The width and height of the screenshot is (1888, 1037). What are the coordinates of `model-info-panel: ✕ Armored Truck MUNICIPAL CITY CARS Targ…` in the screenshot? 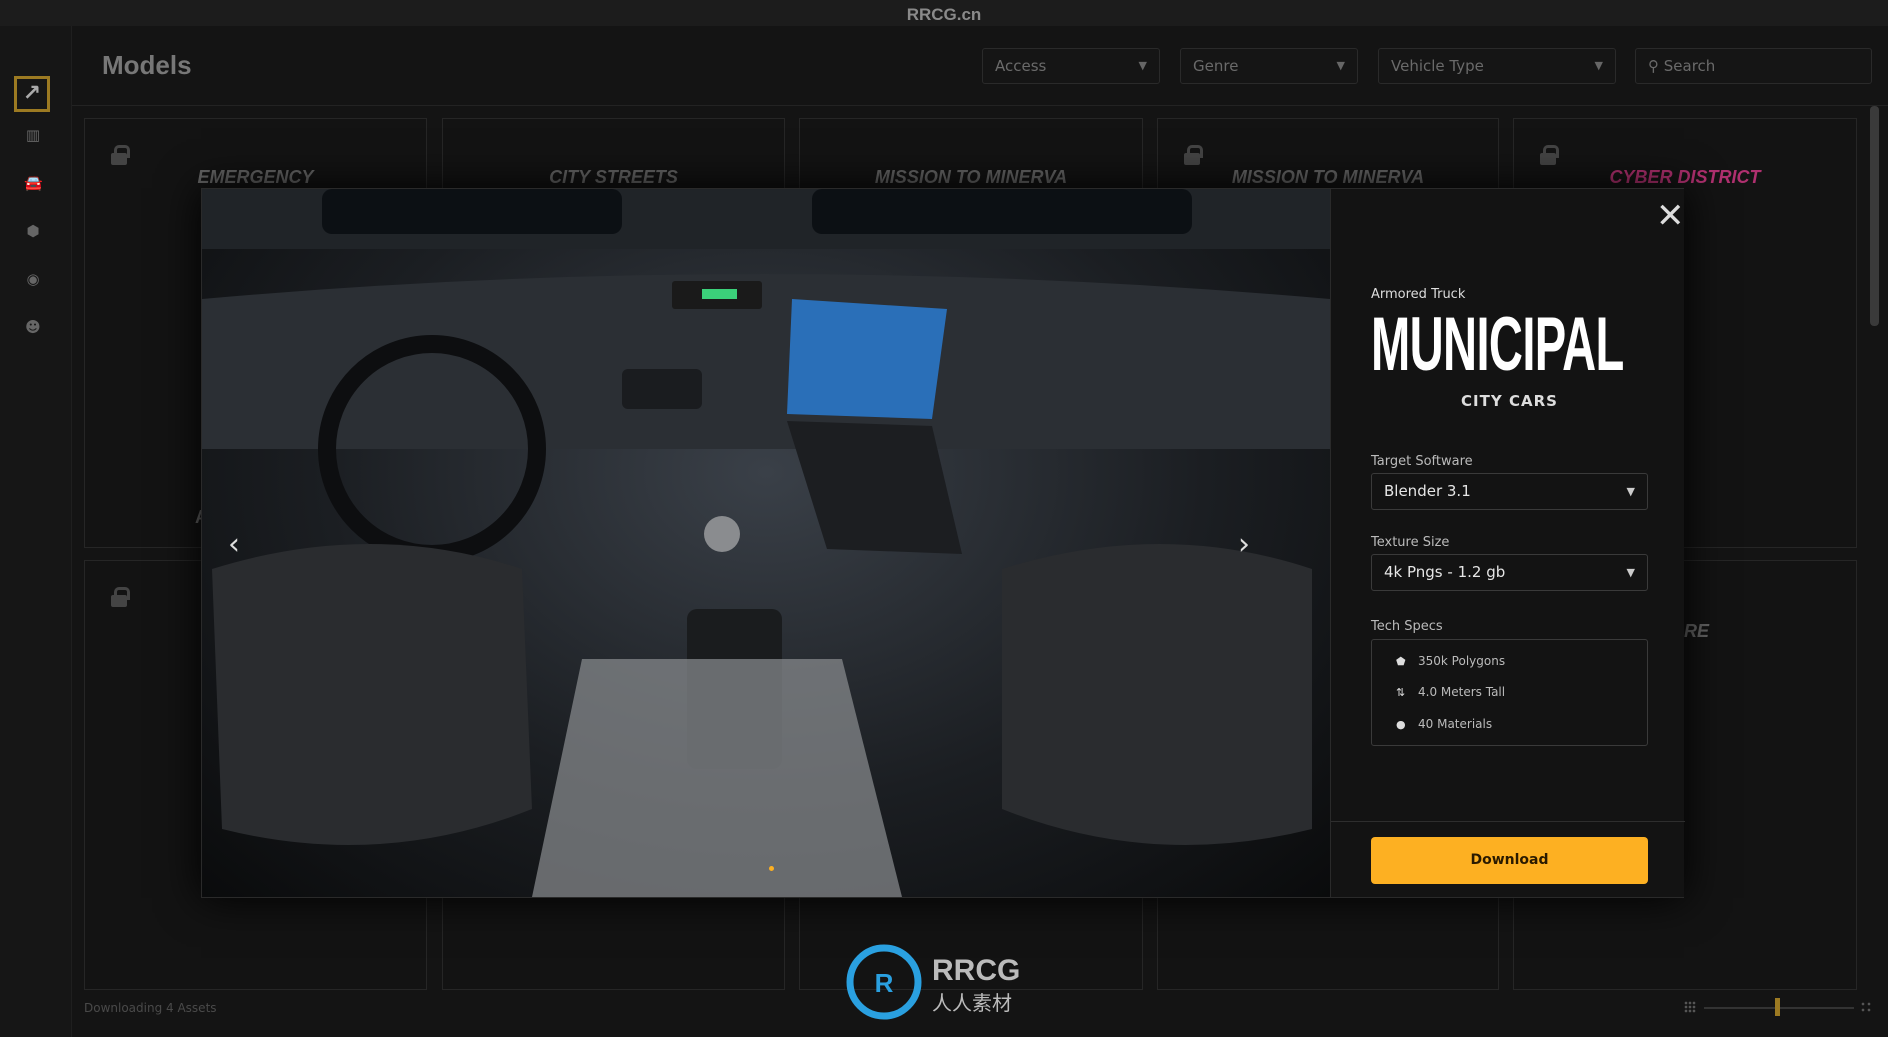 It's located at (1507, 543).